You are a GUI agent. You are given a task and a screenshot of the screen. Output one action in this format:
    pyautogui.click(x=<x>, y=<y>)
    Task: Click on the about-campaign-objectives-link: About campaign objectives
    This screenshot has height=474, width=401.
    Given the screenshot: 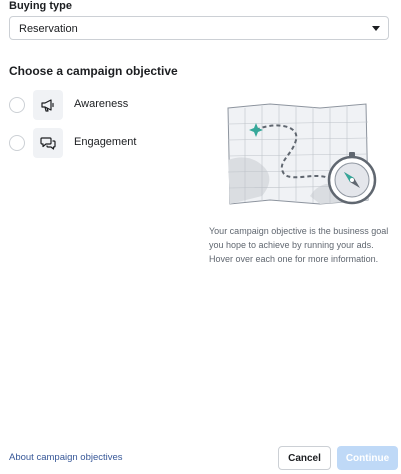 What is the action you would take?
    pyautogui.click(x=66, y=457)
    